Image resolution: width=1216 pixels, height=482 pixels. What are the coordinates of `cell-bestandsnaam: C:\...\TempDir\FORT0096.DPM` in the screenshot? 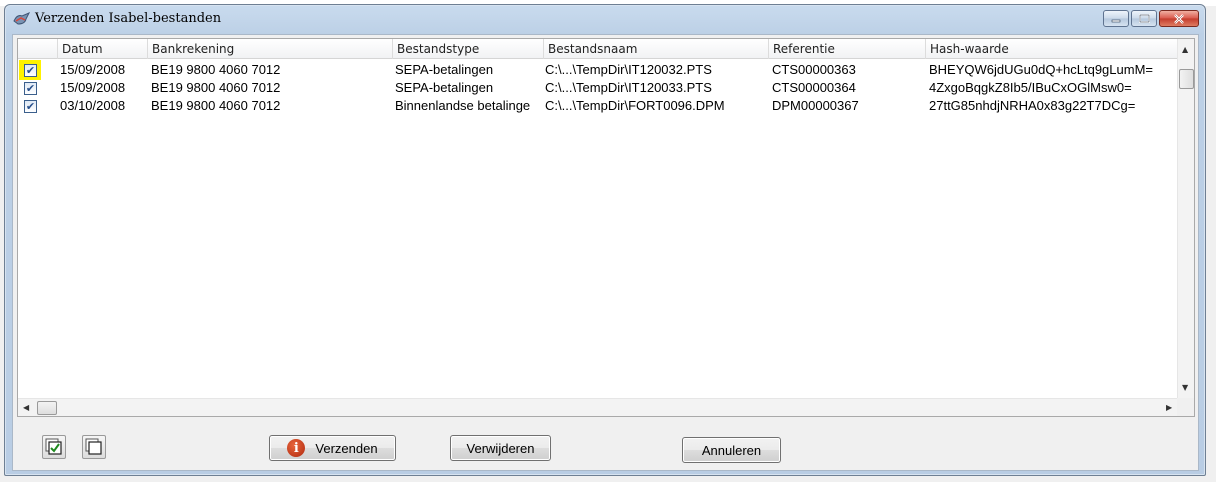 It's located at (635, 105).